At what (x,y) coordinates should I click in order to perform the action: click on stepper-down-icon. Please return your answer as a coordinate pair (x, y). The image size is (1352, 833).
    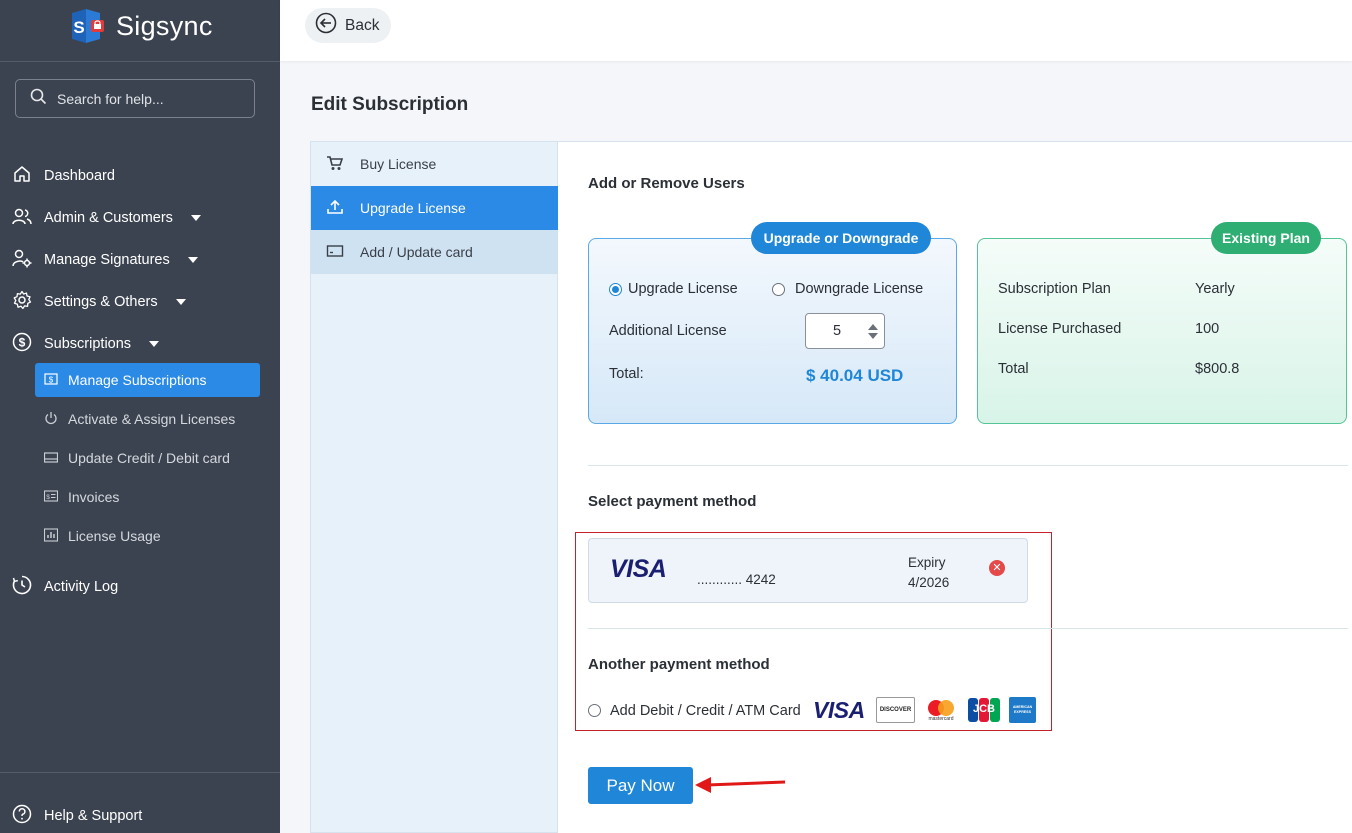
    Looking at the image, I should click on (873, 335).